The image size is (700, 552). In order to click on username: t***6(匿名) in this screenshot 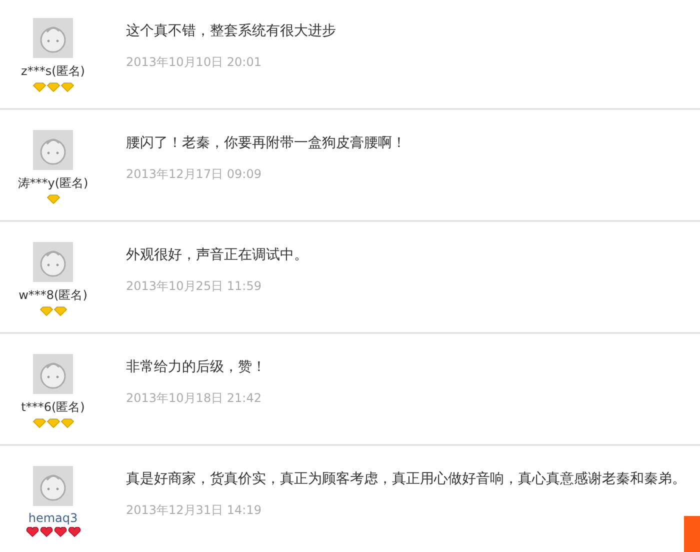, I will do `click(53, 407)`.